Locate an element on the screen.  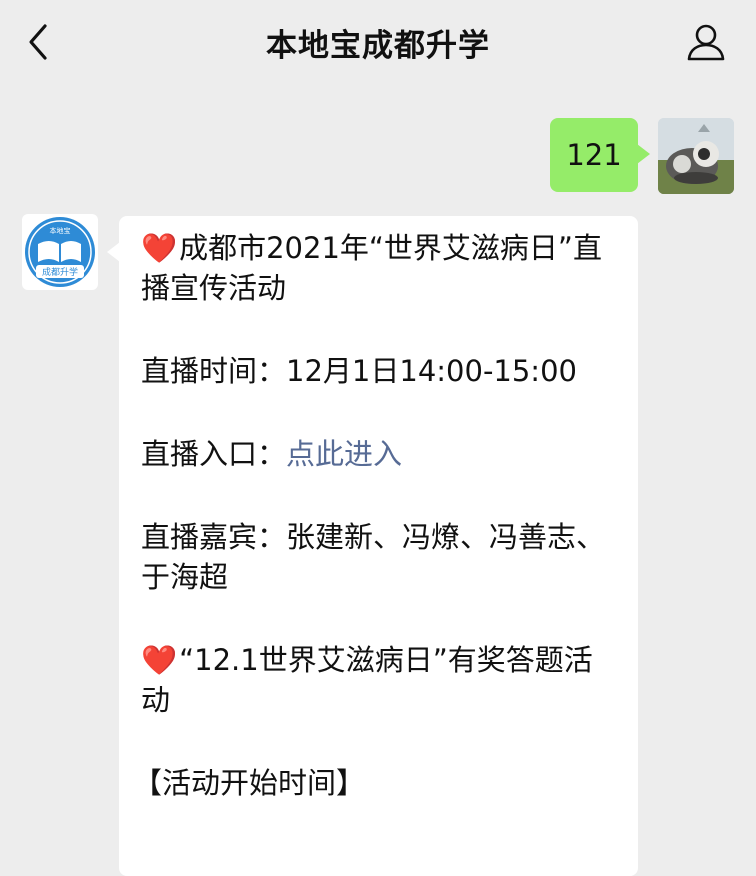
book-logo-icon: 本地宝 成都升学 is located at coordinates (60, 252).